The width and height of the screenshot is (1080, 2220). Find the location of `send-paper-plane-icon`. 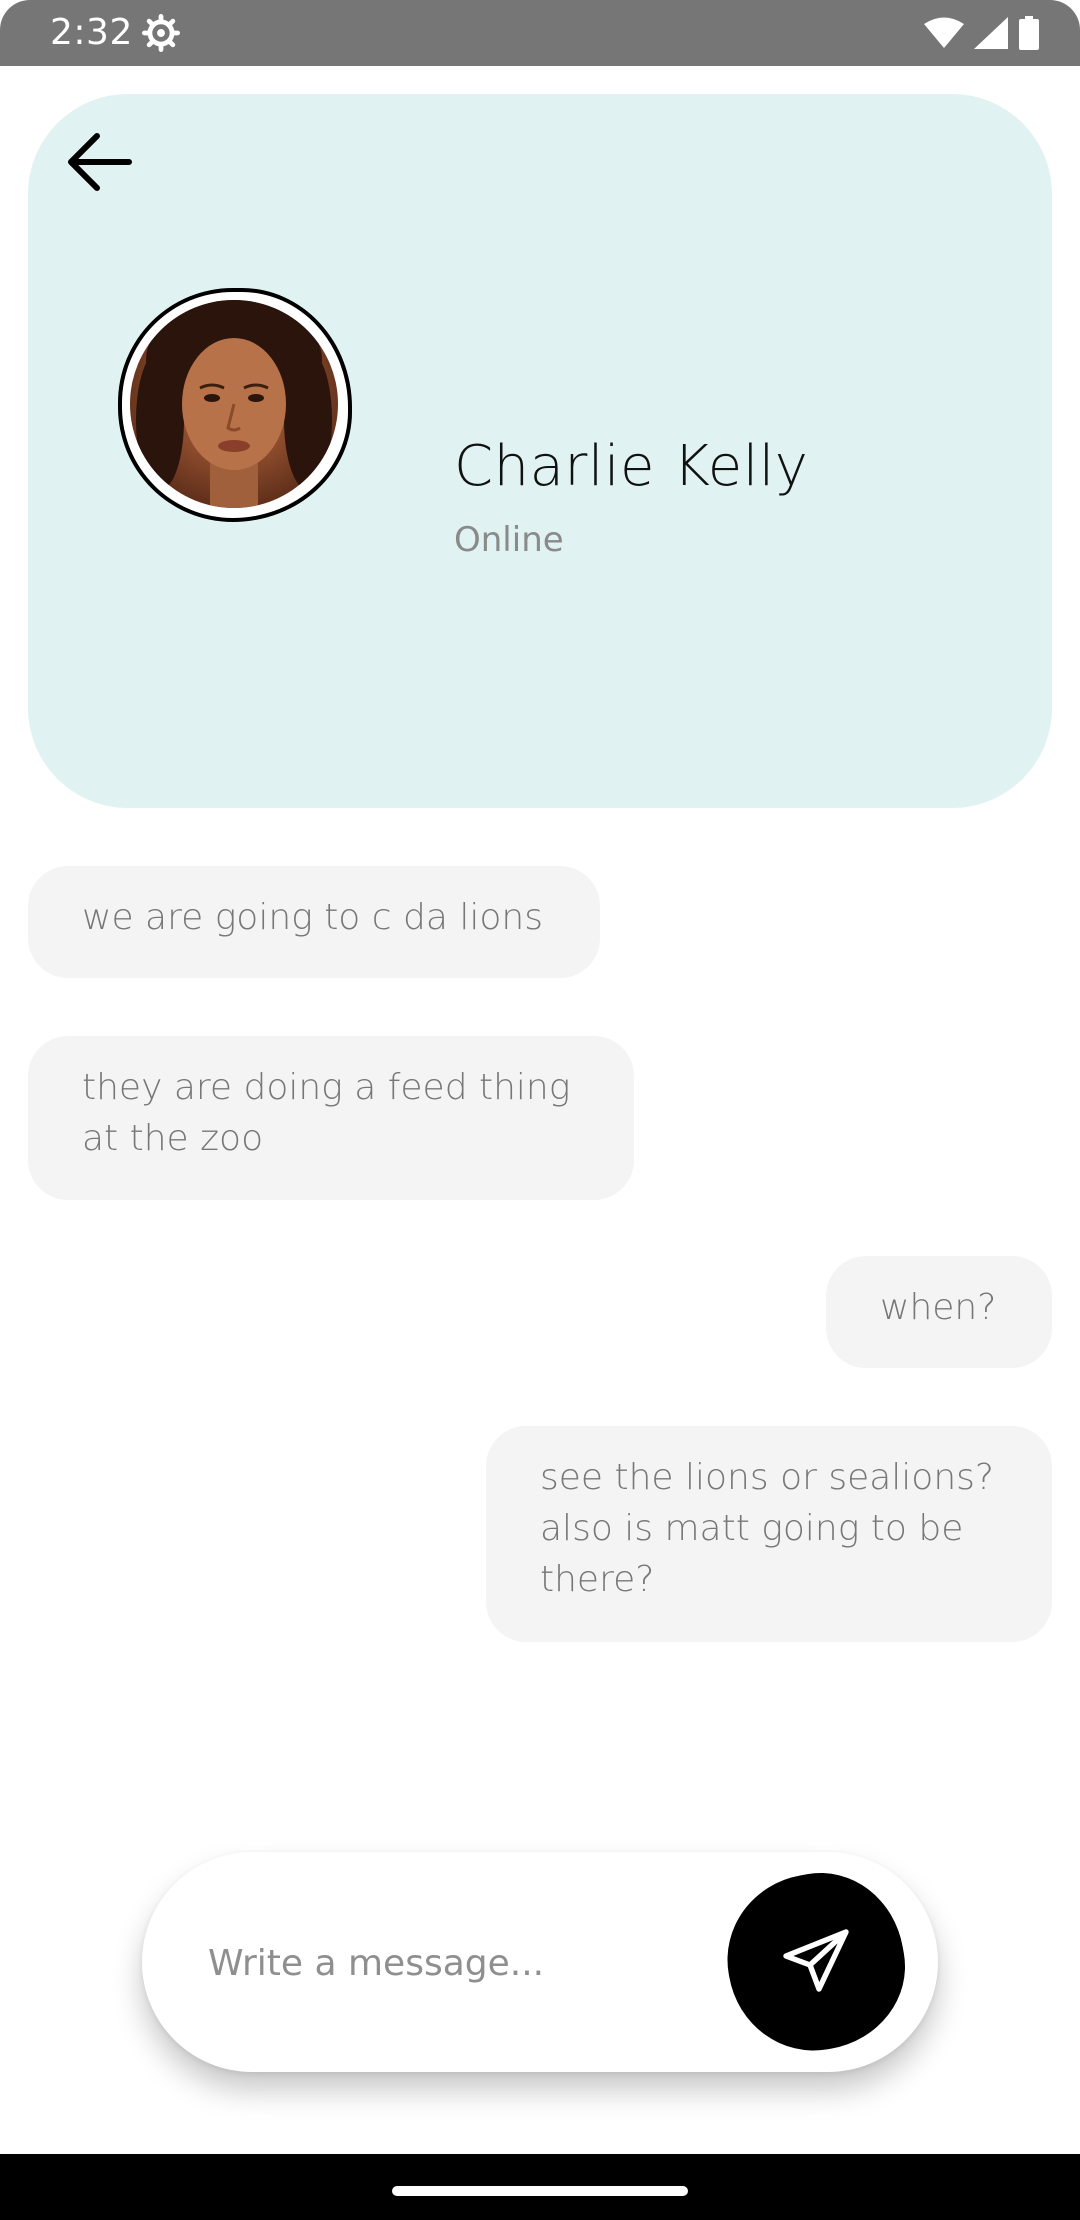

send-paper-plane-icon is located at coordinates (816, 1960).